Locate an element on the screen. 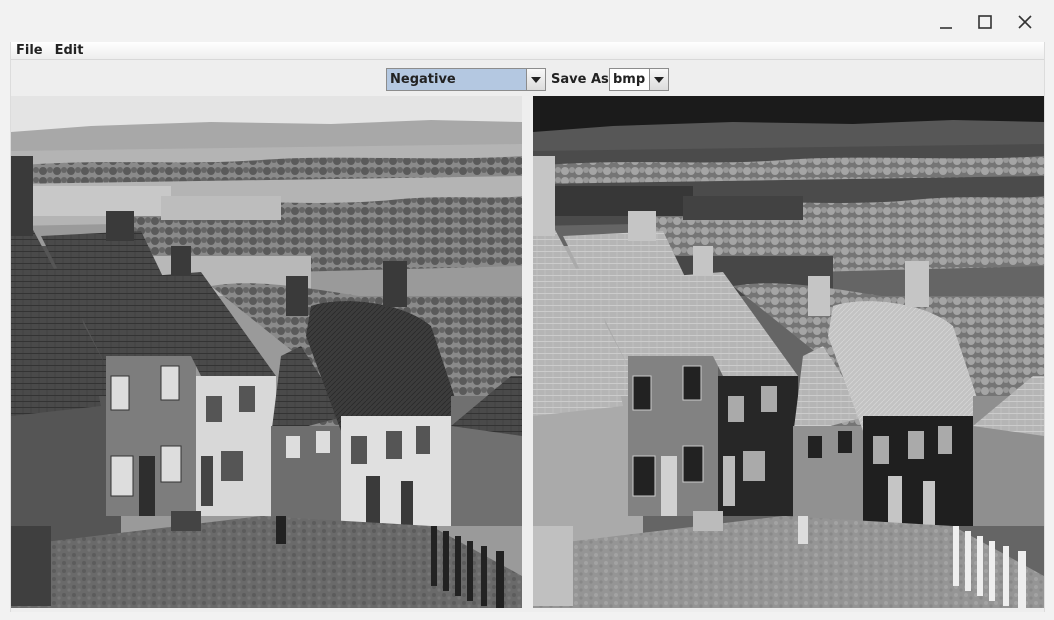 The height and width of the screenshot is (620, 1054). format-select: bmp is located at coordinates (639, 79).